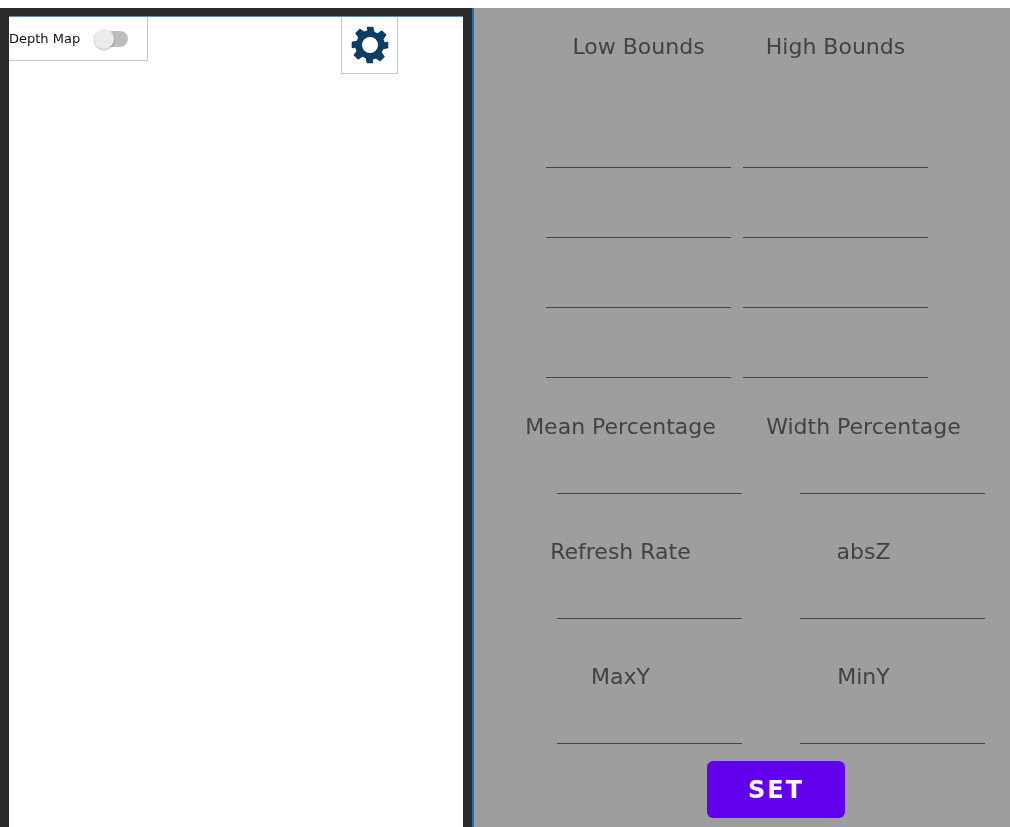  What do you see at coordinates (620, 551) in the screenshot?
I see `field-label: Refresh Rate` at bounding box center [620, 551].